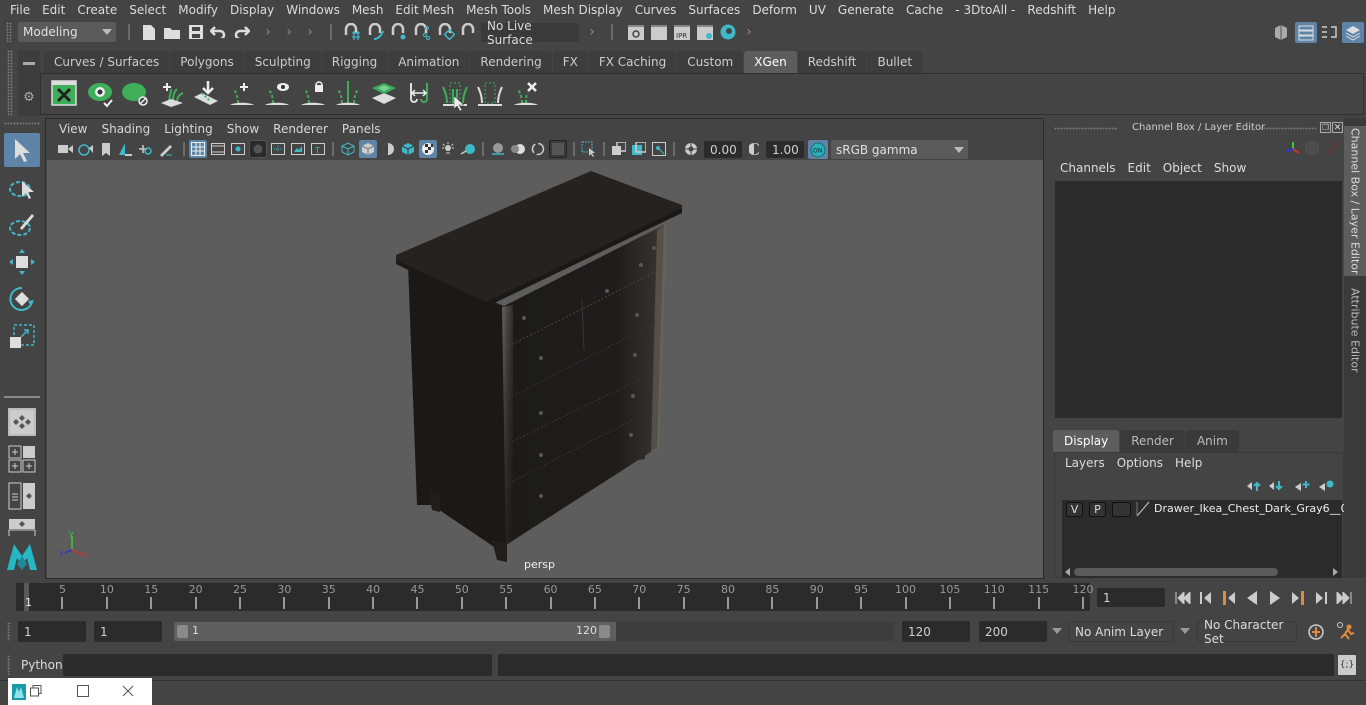 The width and height of the screenshot is (1366, 705). I want to click on maya-app-icon, so click(19, 692).